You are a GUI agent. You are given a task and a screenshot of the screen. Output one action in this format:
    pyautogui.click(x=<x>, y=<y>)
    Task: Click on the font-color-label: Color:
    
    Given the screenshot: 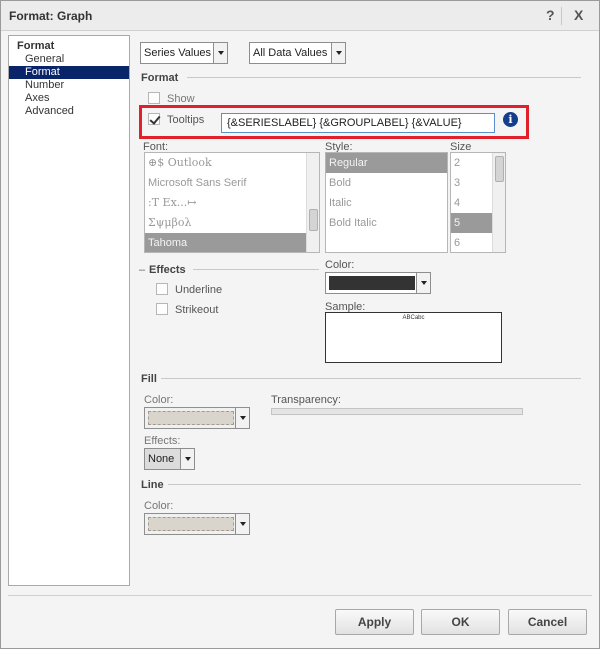 What is the action you would take?
    pyautogui.click(x=340, y=265)
    